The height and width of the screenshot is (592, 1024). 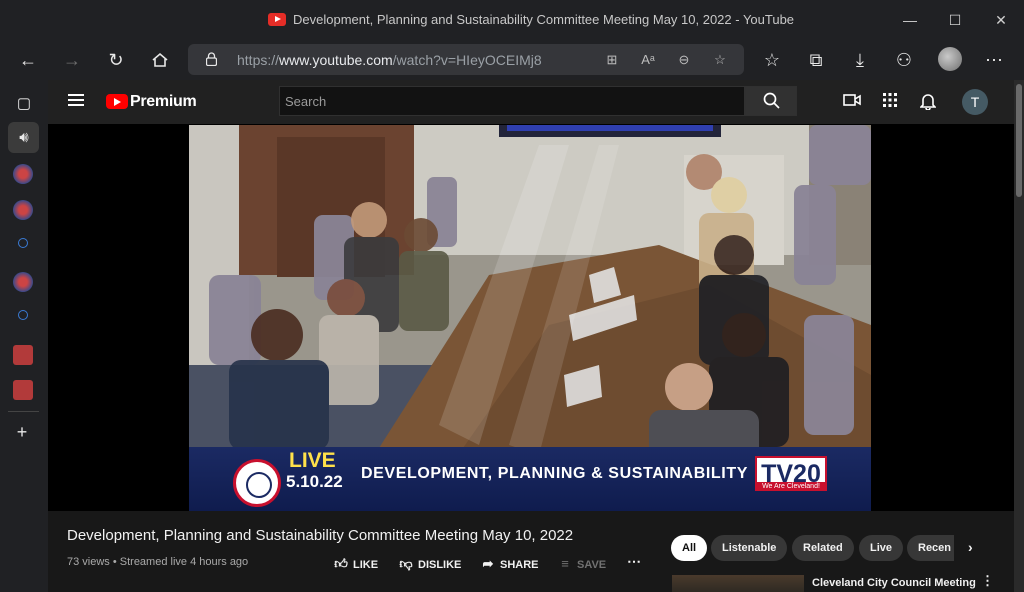 What do you see at coordinates (738, 583) in the screenshot?
I see `suggested-video-thumbnail` at bounding box center [738, 583].